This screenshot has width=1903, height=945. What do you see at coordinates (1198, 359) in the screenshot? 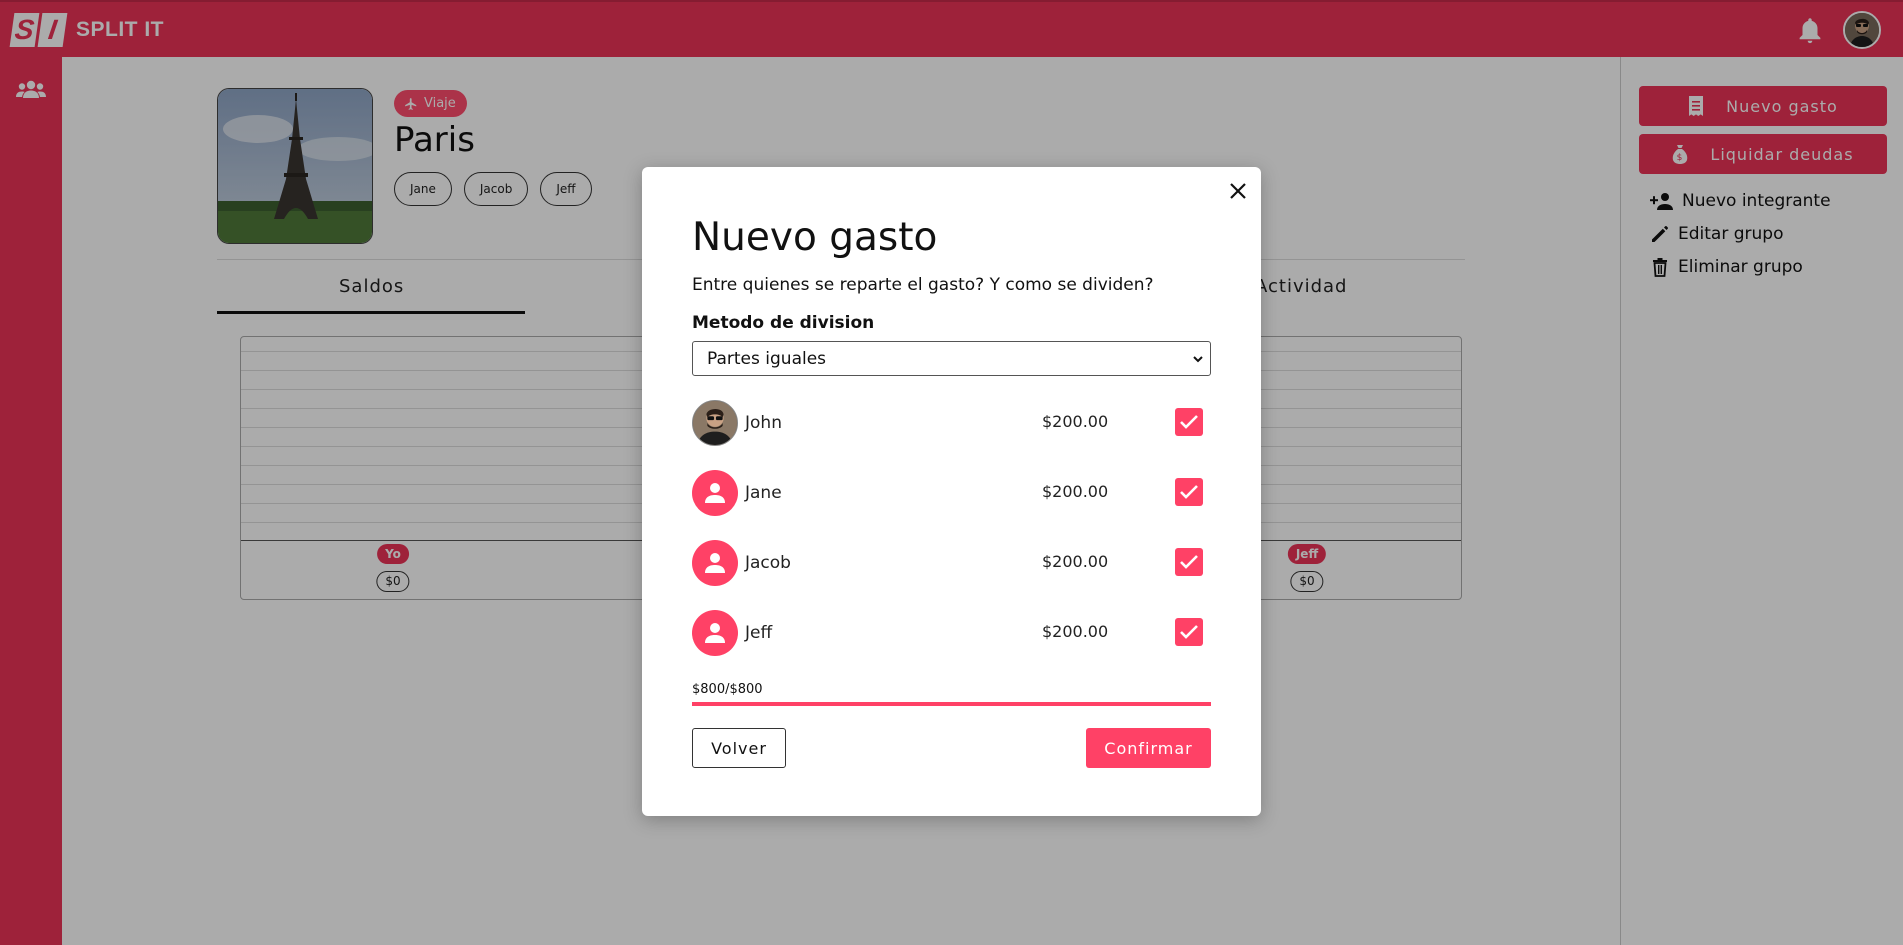
I see `chevron-down-icon` at bounding box center [1198, 359].